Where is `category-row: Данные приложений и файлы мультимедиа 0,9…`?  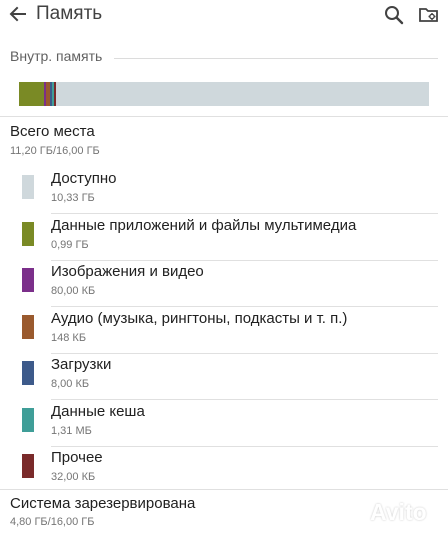 category-row: Данные приложений и файлы мультимедиа 0,9… is located at coordinates (224, 240).